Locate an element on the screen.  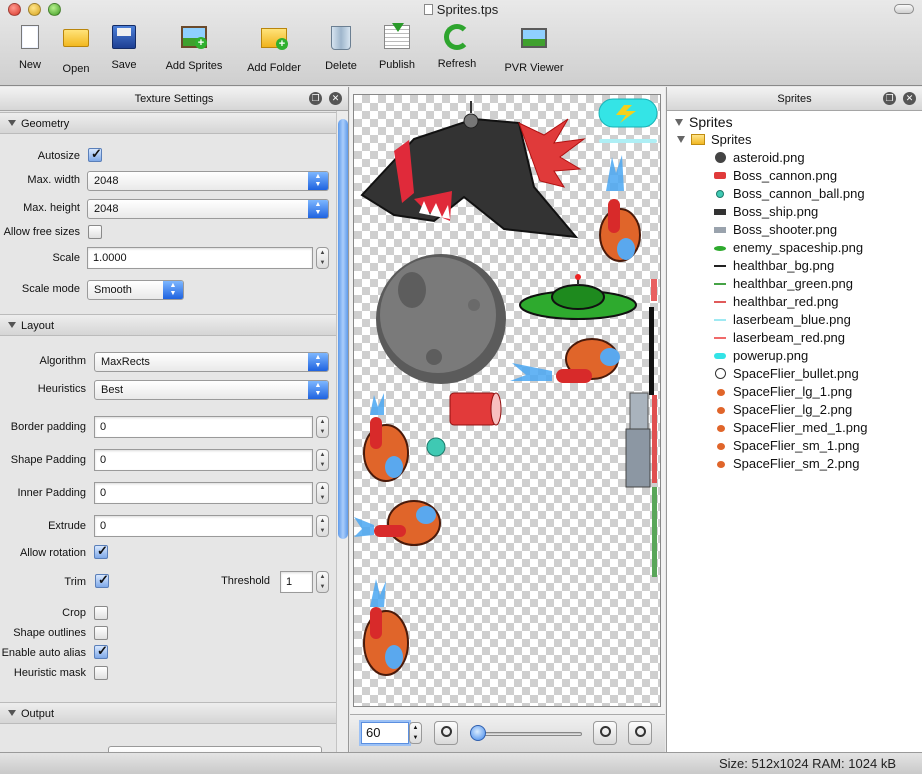
save-button: Save is located at coordinates (124, 50).